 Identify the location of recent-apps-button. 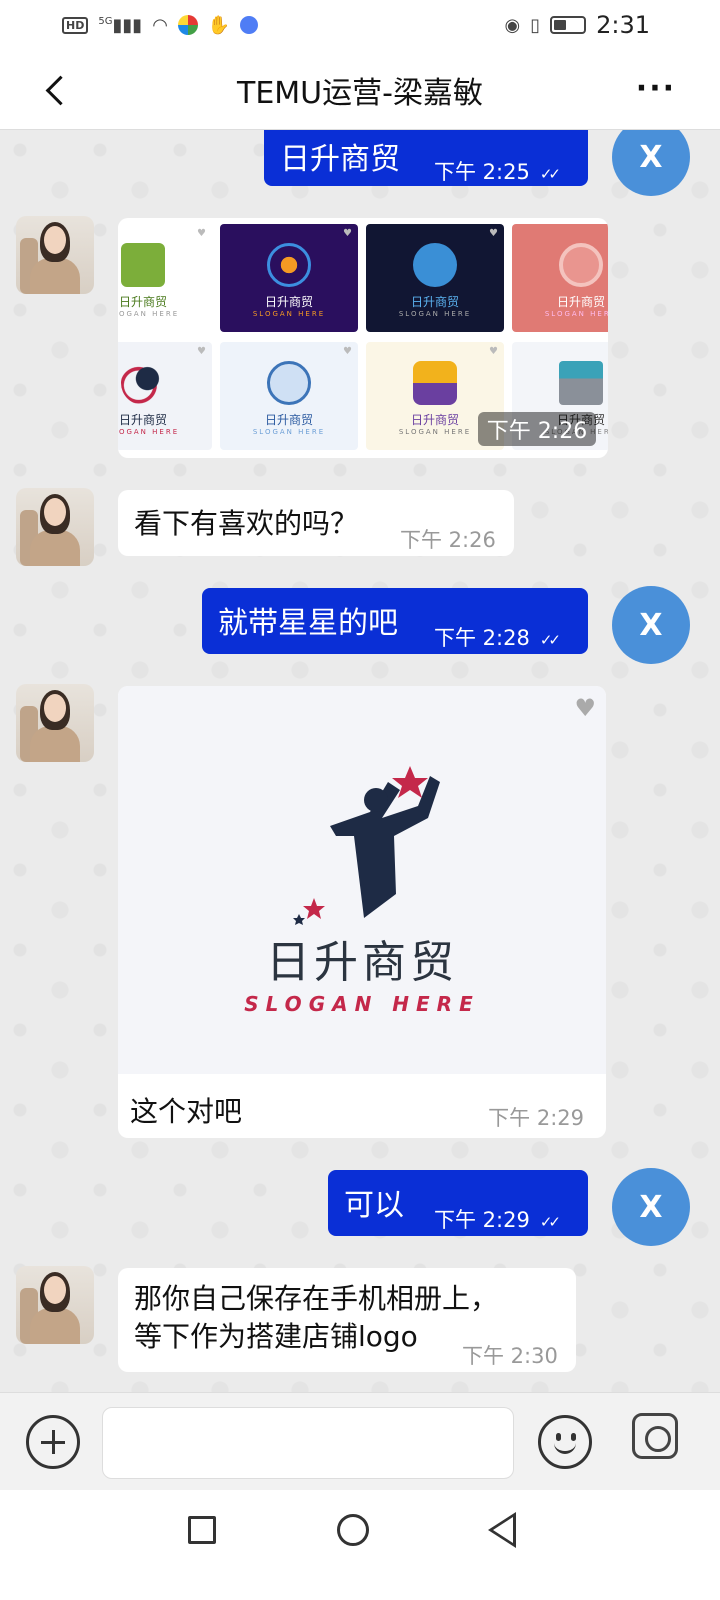
(202, 1530).